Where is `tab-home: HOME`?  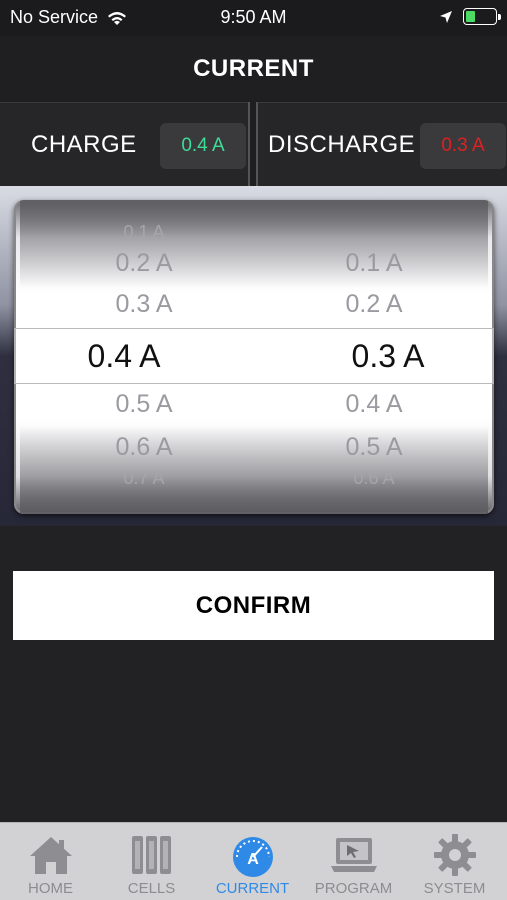
tab-home: HOME is located at coordinates (50, 861).